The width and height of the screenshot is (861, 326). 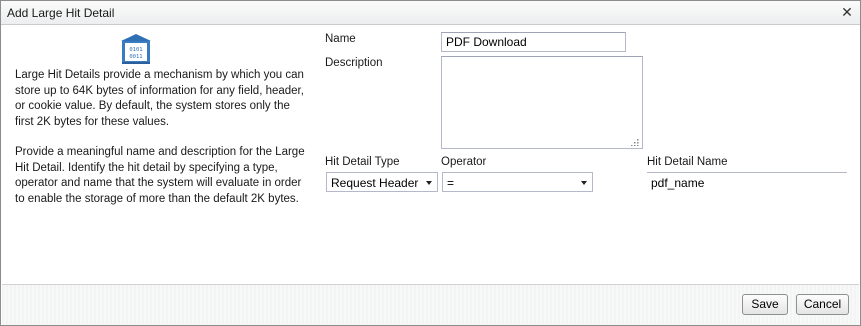 What do you see at coordinates (430, 304) in the screenshot?
I see `dialog-footer: Save Cancel` at bounding box center [430, 304].